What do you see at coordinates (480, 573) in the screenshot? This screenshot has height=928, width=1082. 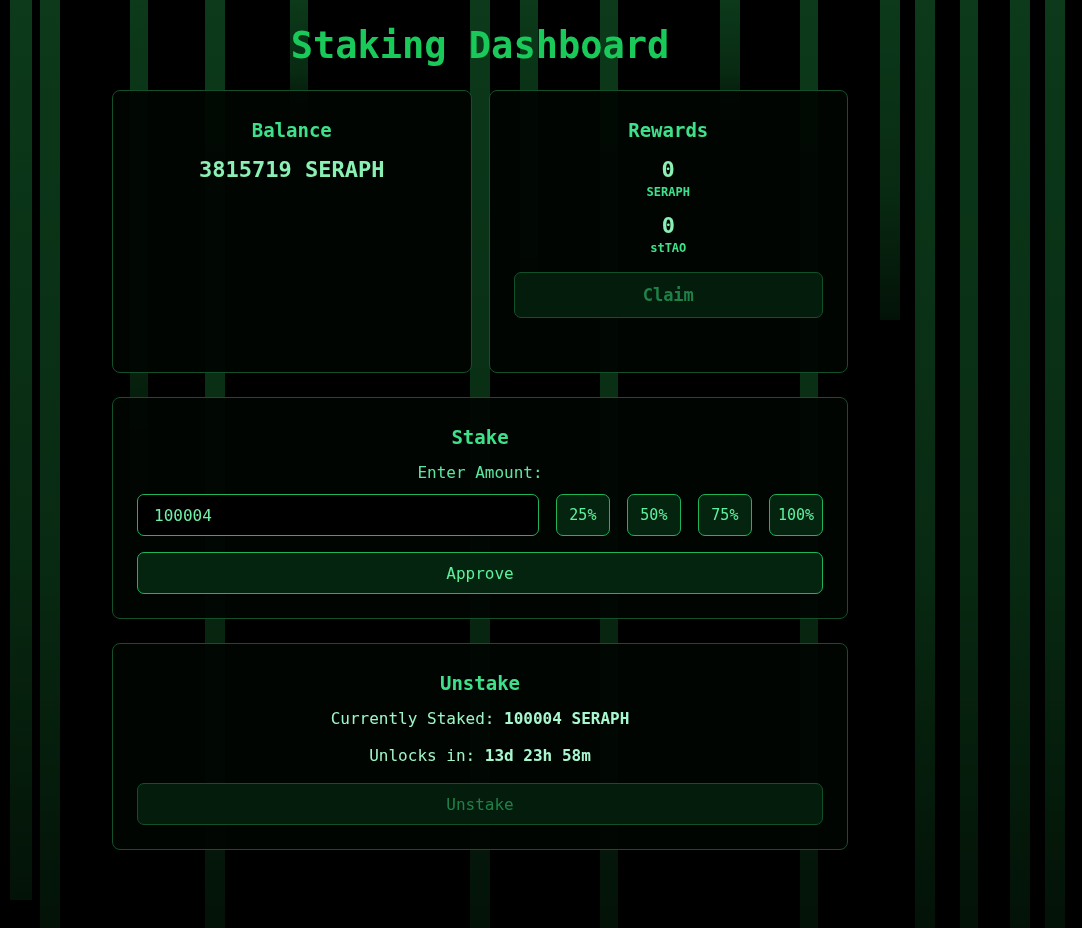 I see `approve-button: Approve` at bounding box center [480, 573].